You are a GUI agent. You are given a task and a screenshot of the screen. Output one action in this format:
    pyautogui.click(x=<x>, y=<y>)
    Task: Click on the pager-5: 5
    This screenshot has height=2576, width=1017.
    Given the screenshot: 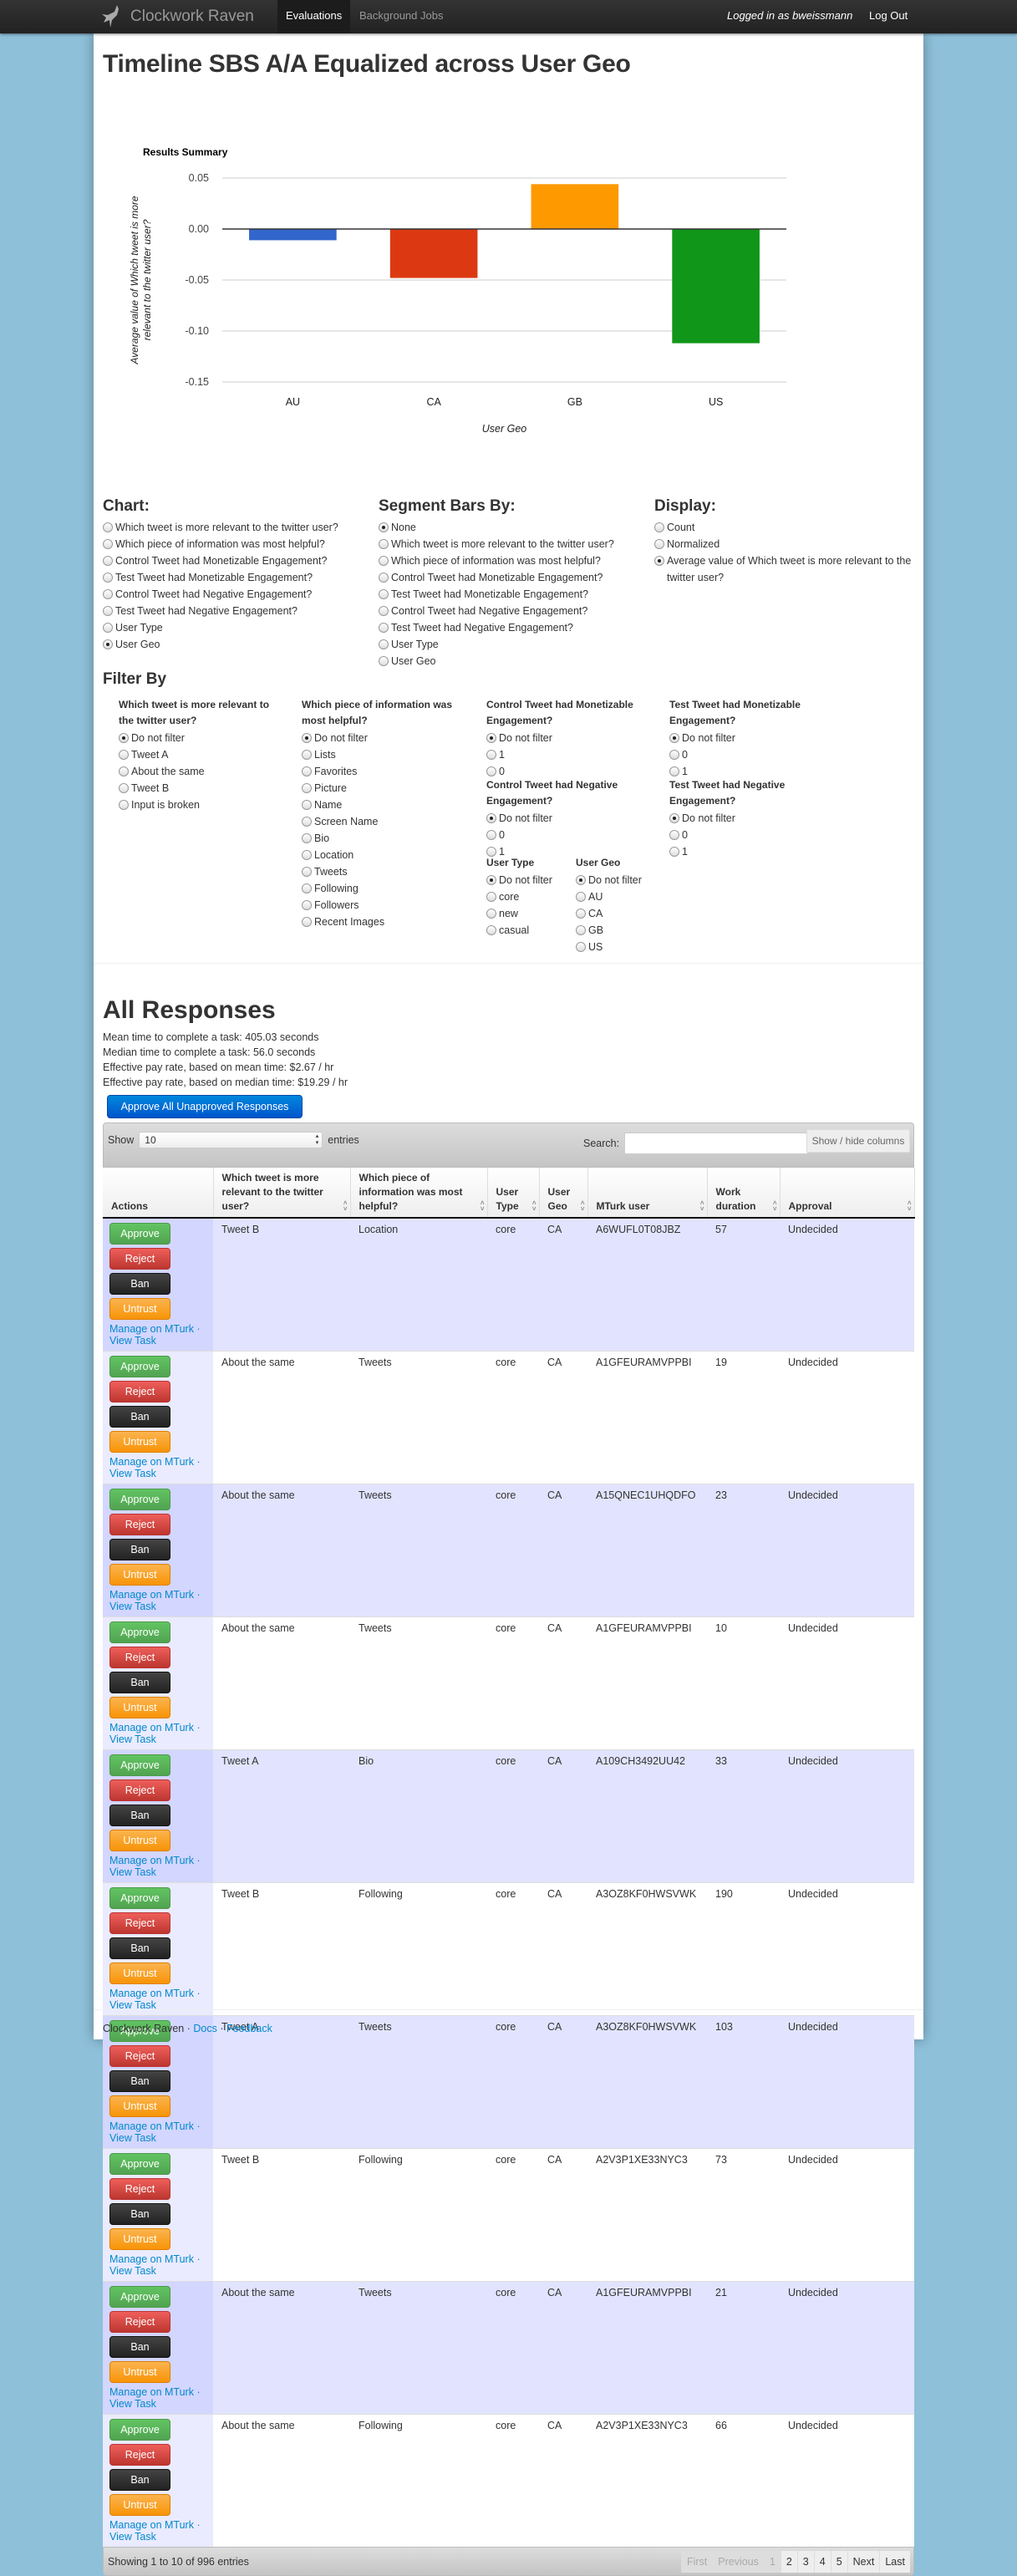 What is the action you would take?
    pyautogui.click(x=839, y=2562)
    